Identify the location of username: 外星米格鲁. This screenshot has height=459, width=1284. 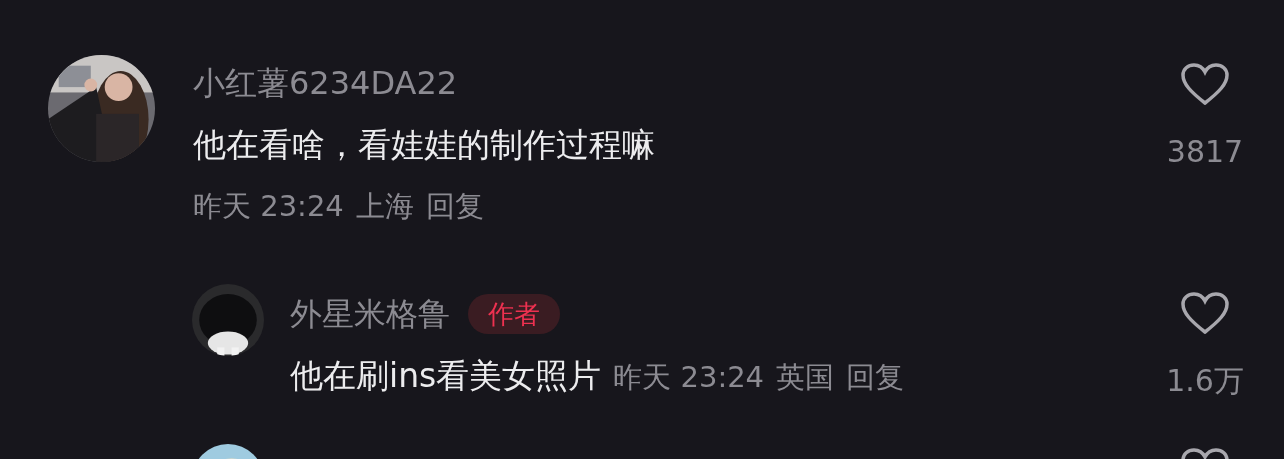
(370, 314).